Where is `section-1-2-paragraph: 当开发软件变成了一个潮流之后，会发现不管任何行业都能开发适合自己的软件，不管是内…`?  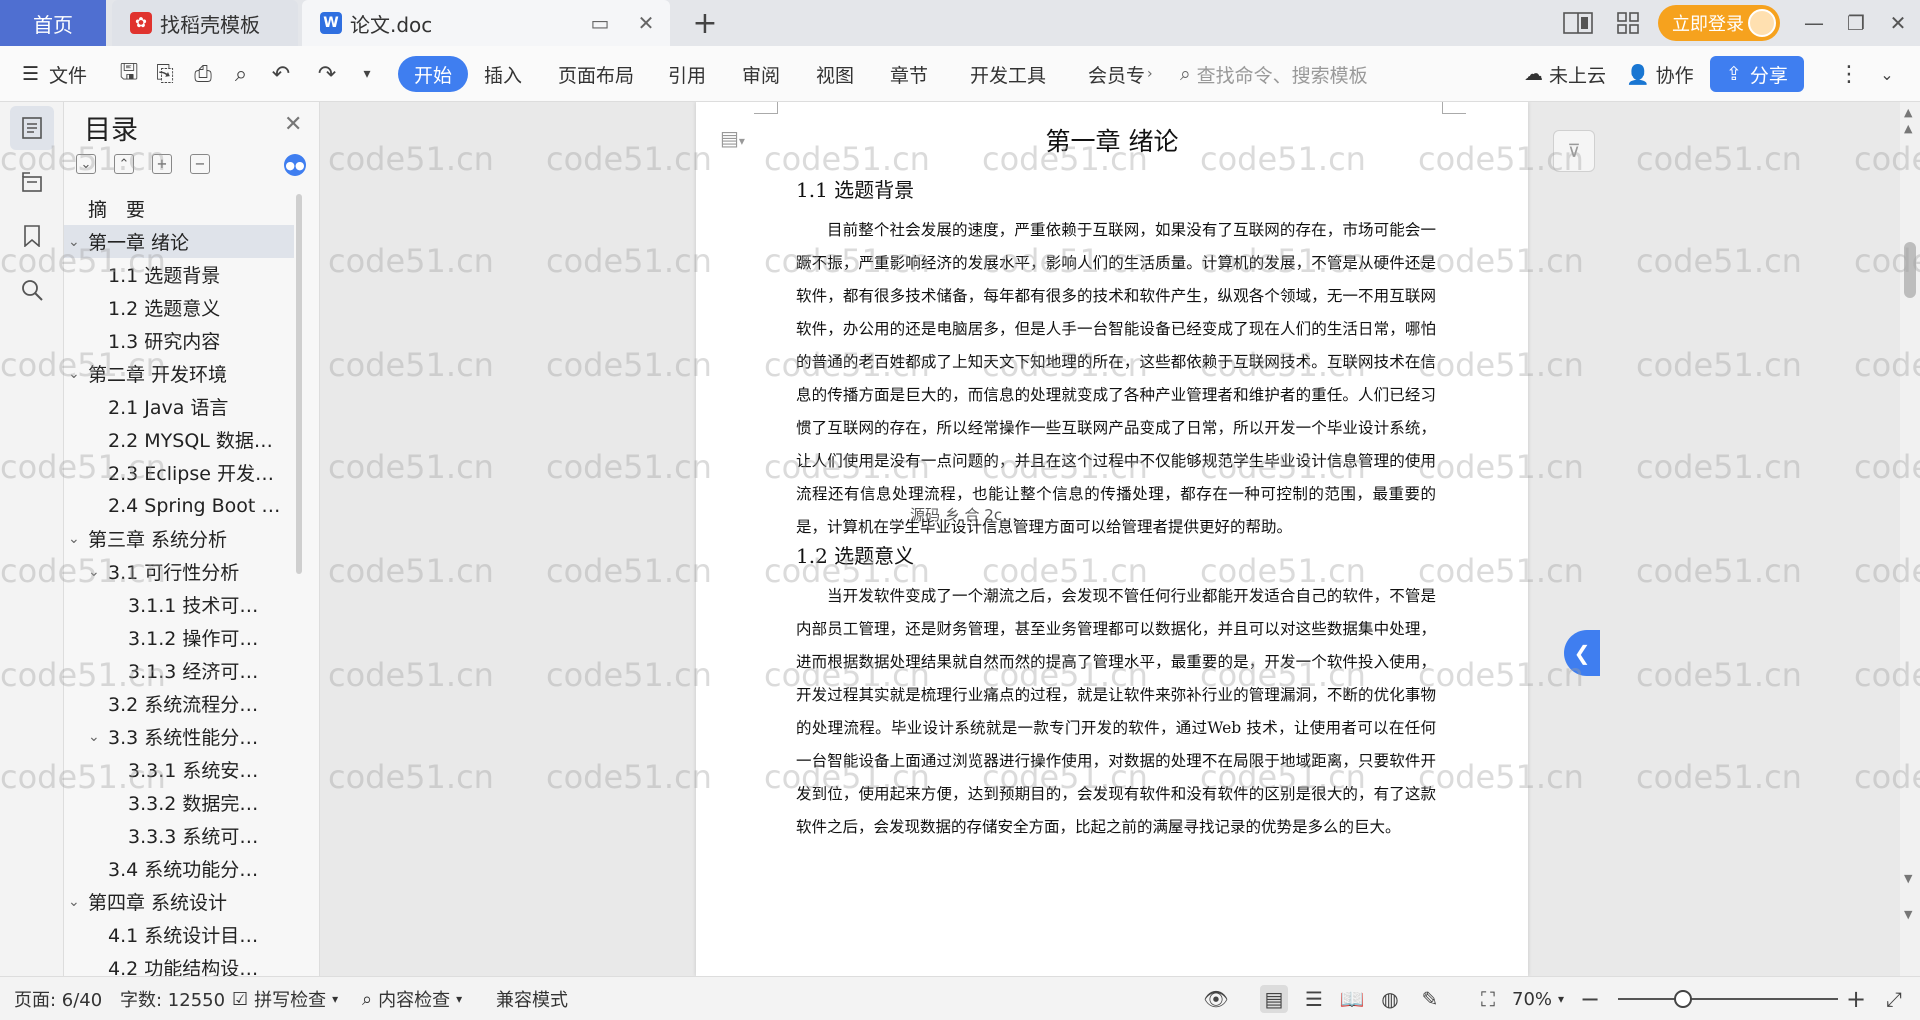
section-1-2-paragraph: 当开发软件变成了一个潮流之后，会发现不管任何行业都能开发适合自己的软件，不管是内… is located at coordinates (1116, 712).